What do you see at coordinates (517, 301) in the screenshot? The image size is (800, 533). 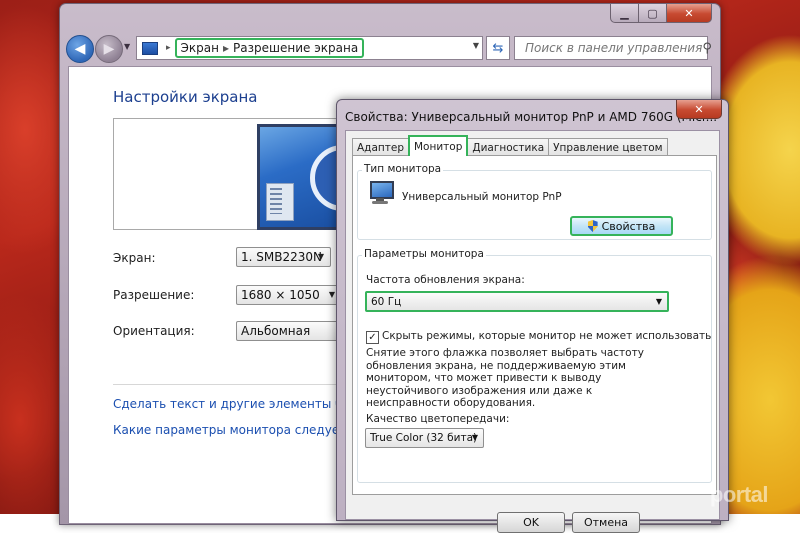 I see `refresh-rate-select: 60 Гц ▼` at bounding box center [517, 301].